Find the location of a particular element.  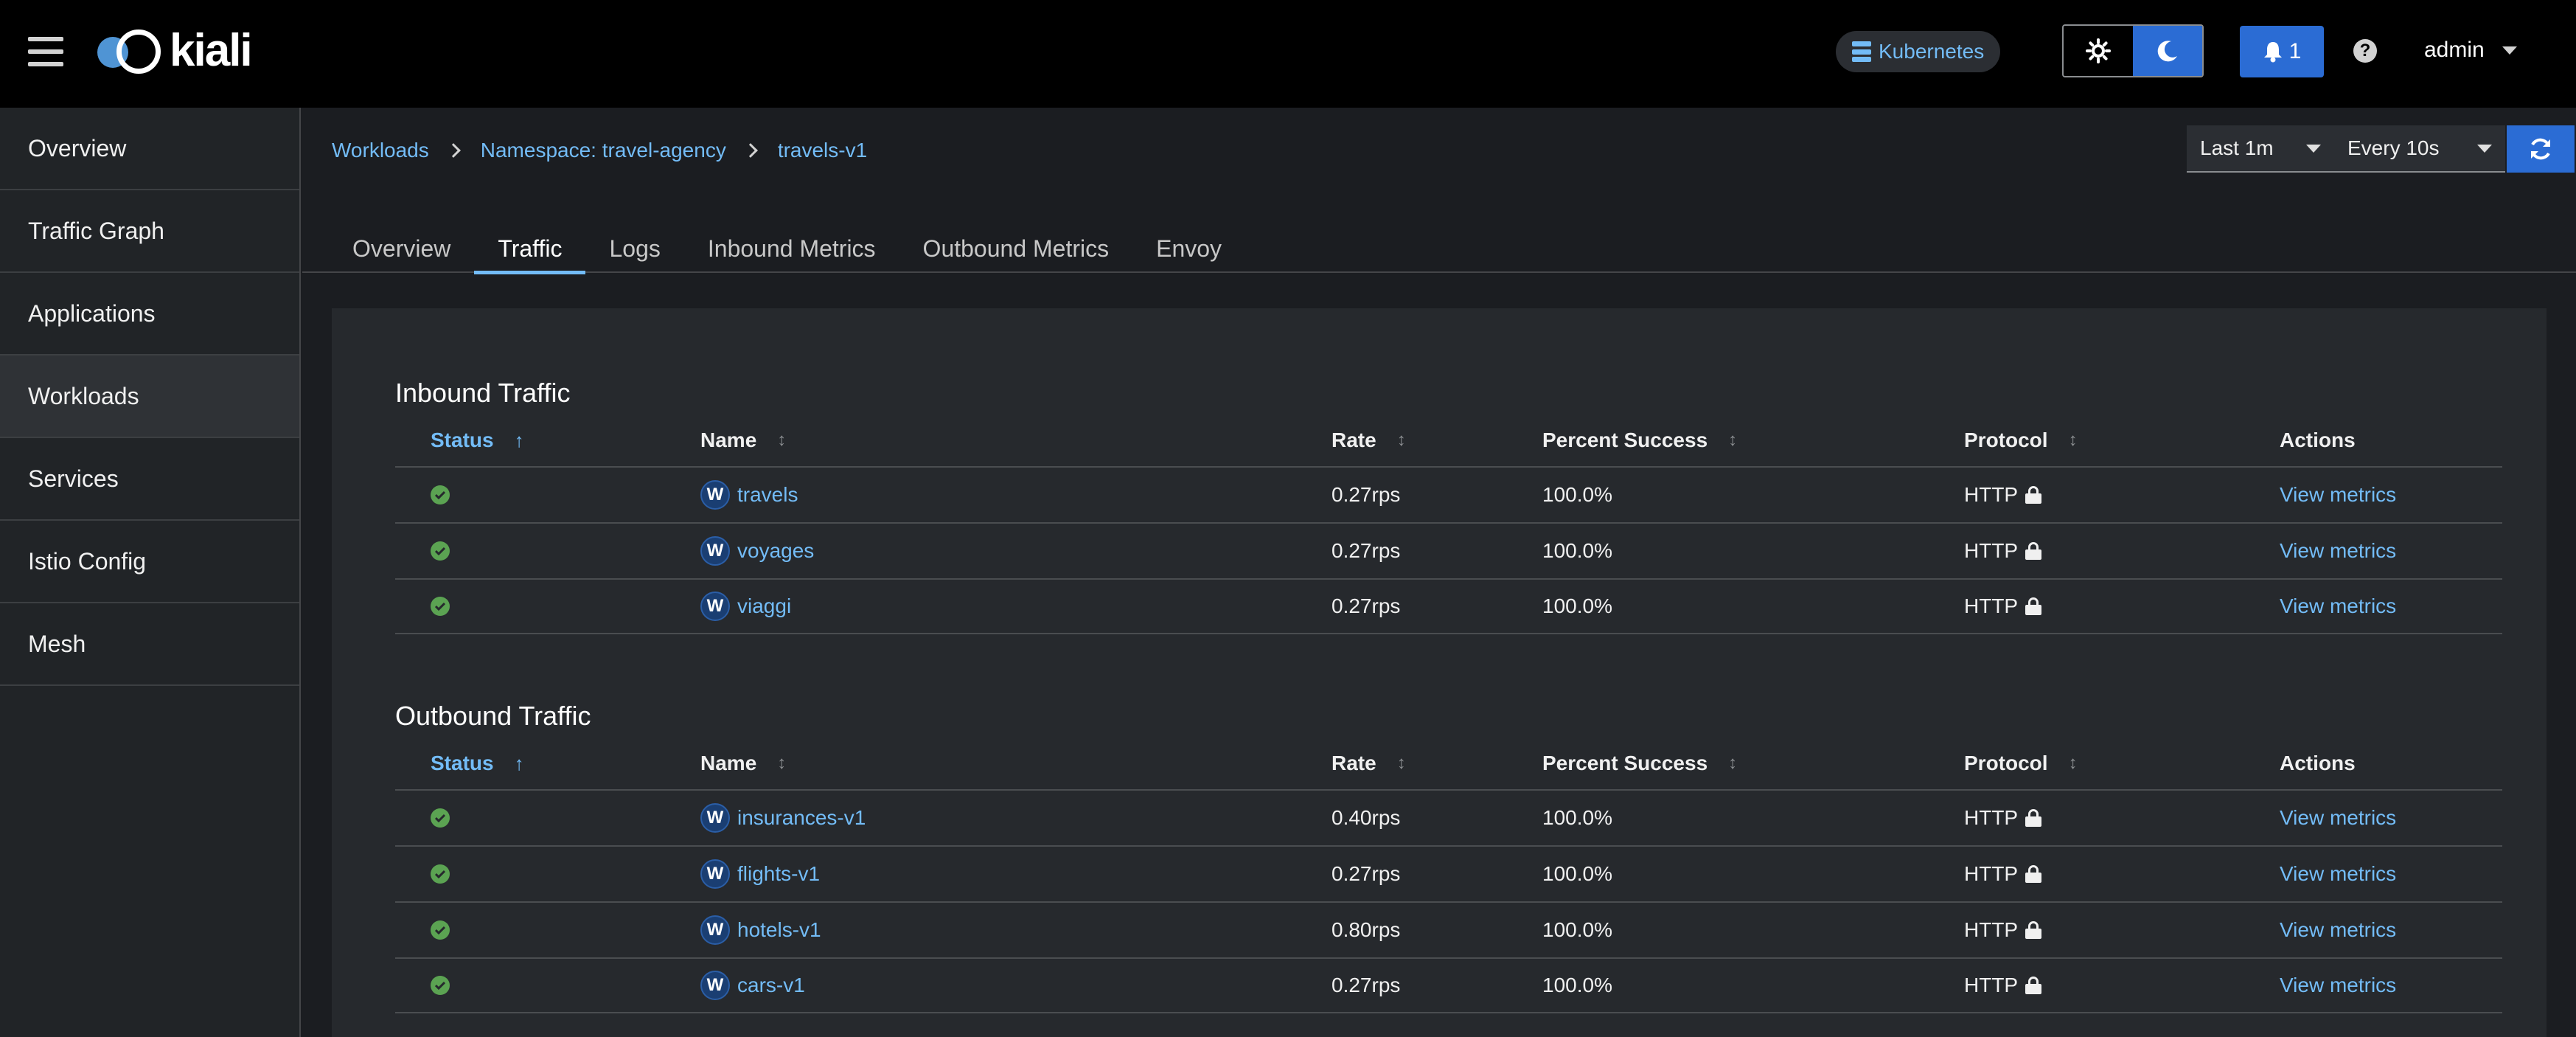

workload-link: travels is located at coordinates (768, 495).